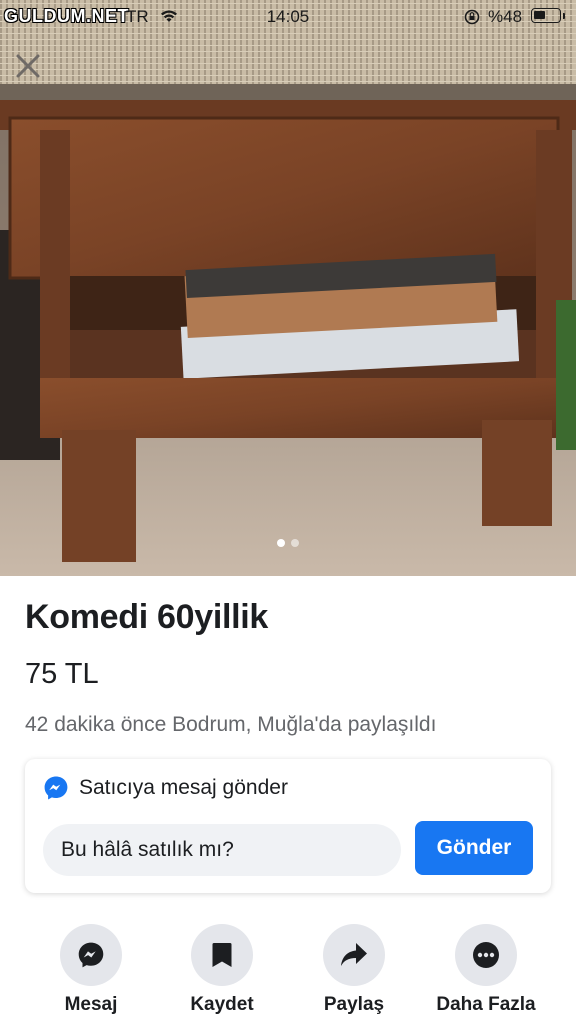 This screenshot has width=576, height=1024. Describe the element at coordinates (183, 787) in the screenshot. I see `message-seller-label: Satıcıya mesaj gönder` at that location.